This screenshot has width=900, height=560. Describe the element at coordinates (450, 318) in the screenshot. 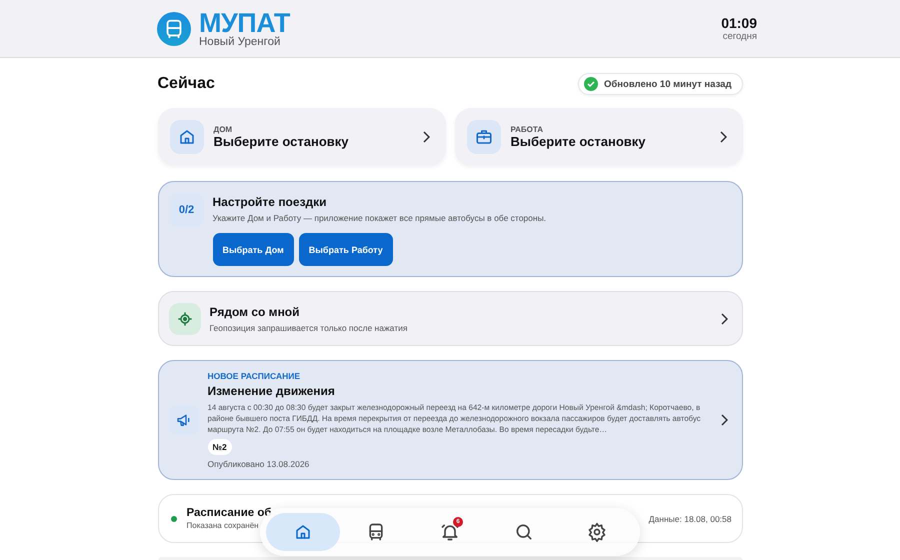

I see `nearby-card: Рядом со мной Геопозиция запрашивается только после нажатия` at that location.